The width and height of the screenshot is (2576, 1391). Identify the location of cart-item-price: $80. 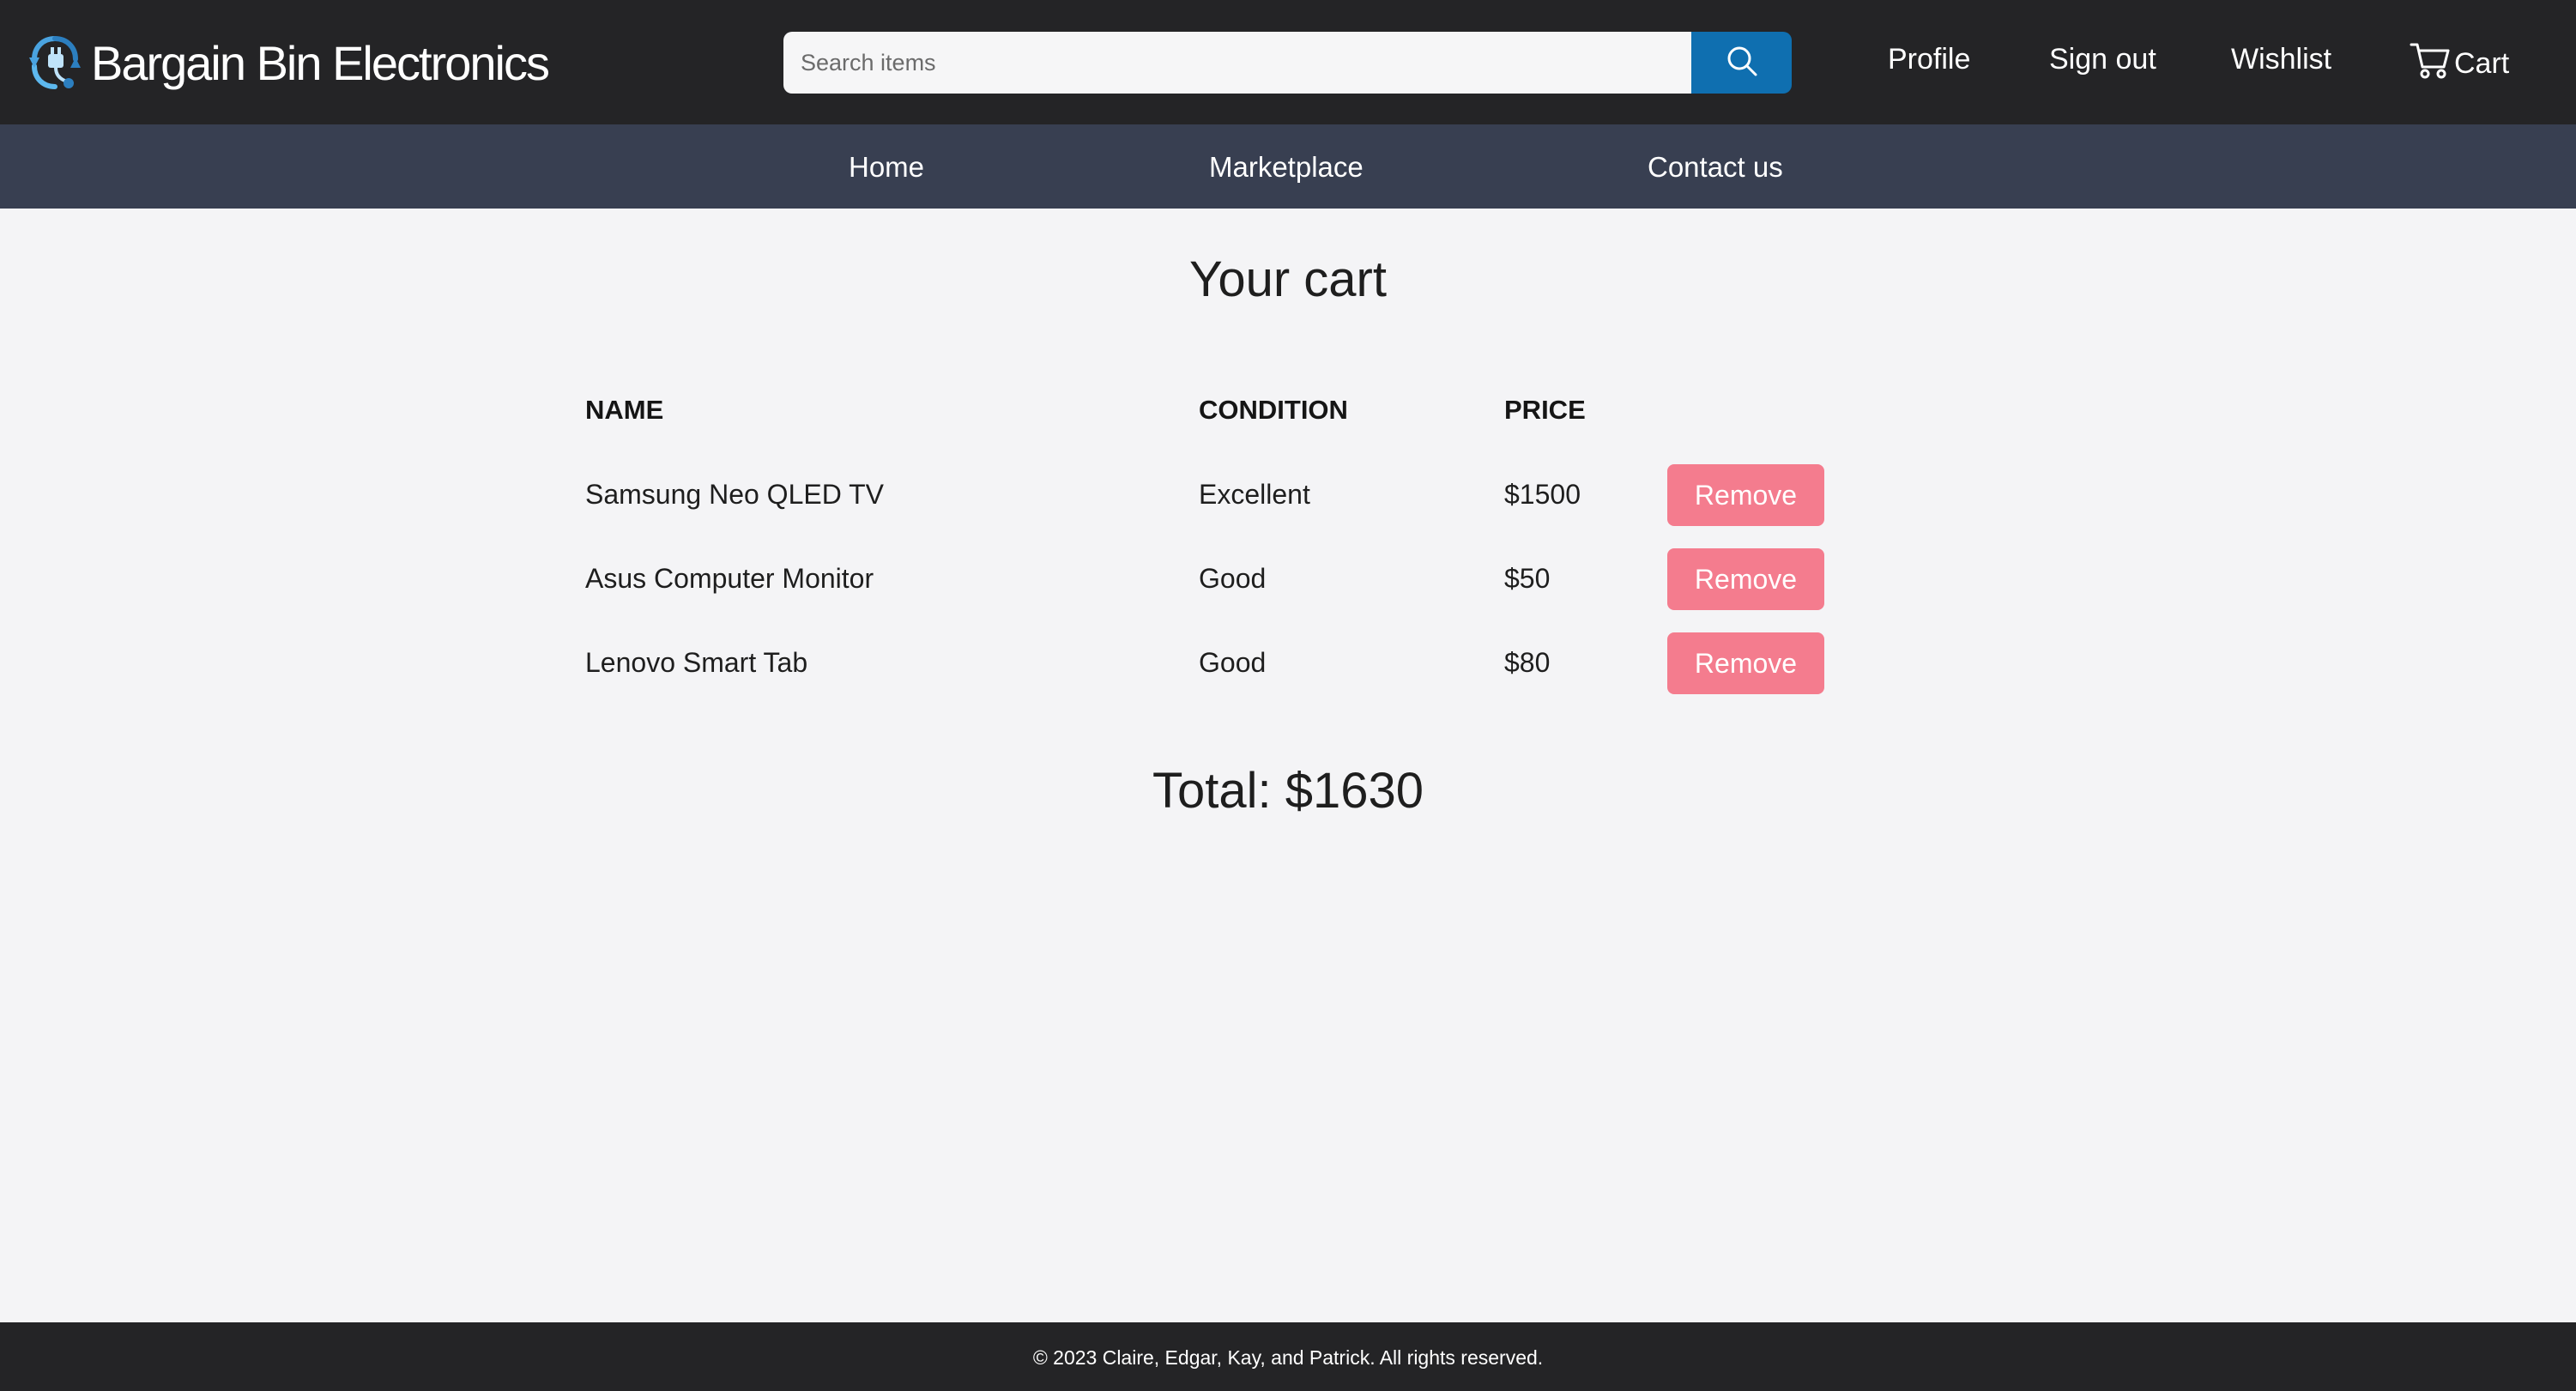
(1527, 662).